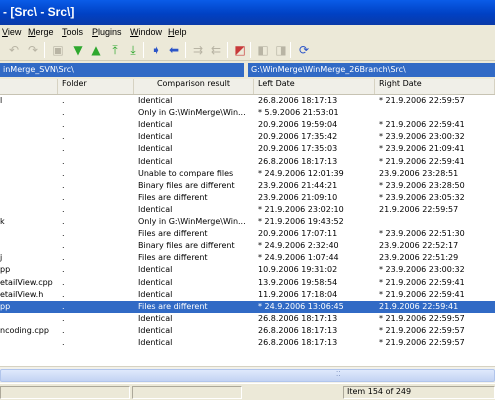  I want to click on copy-right-icon: ➧, so click(156, 50).